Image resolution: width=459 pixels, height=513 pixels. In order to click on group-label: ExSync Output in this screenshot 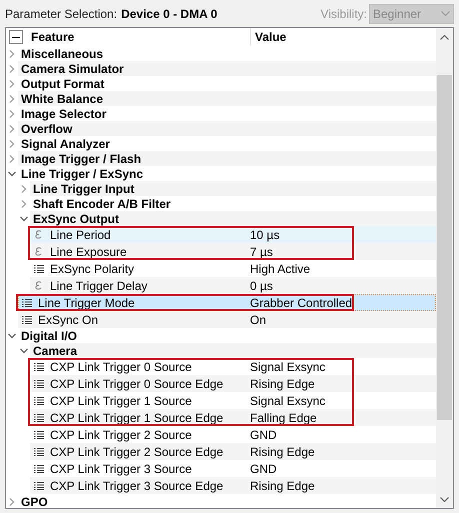, I will do `click(76, 219)`.